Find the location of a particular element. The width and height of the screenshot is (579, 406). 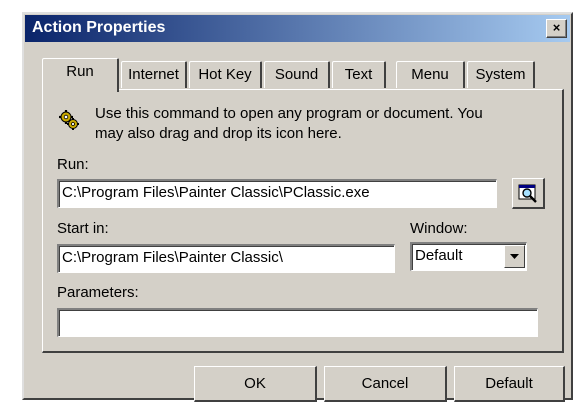

start-in-label: Start in: is located at coordinates (83, 228).